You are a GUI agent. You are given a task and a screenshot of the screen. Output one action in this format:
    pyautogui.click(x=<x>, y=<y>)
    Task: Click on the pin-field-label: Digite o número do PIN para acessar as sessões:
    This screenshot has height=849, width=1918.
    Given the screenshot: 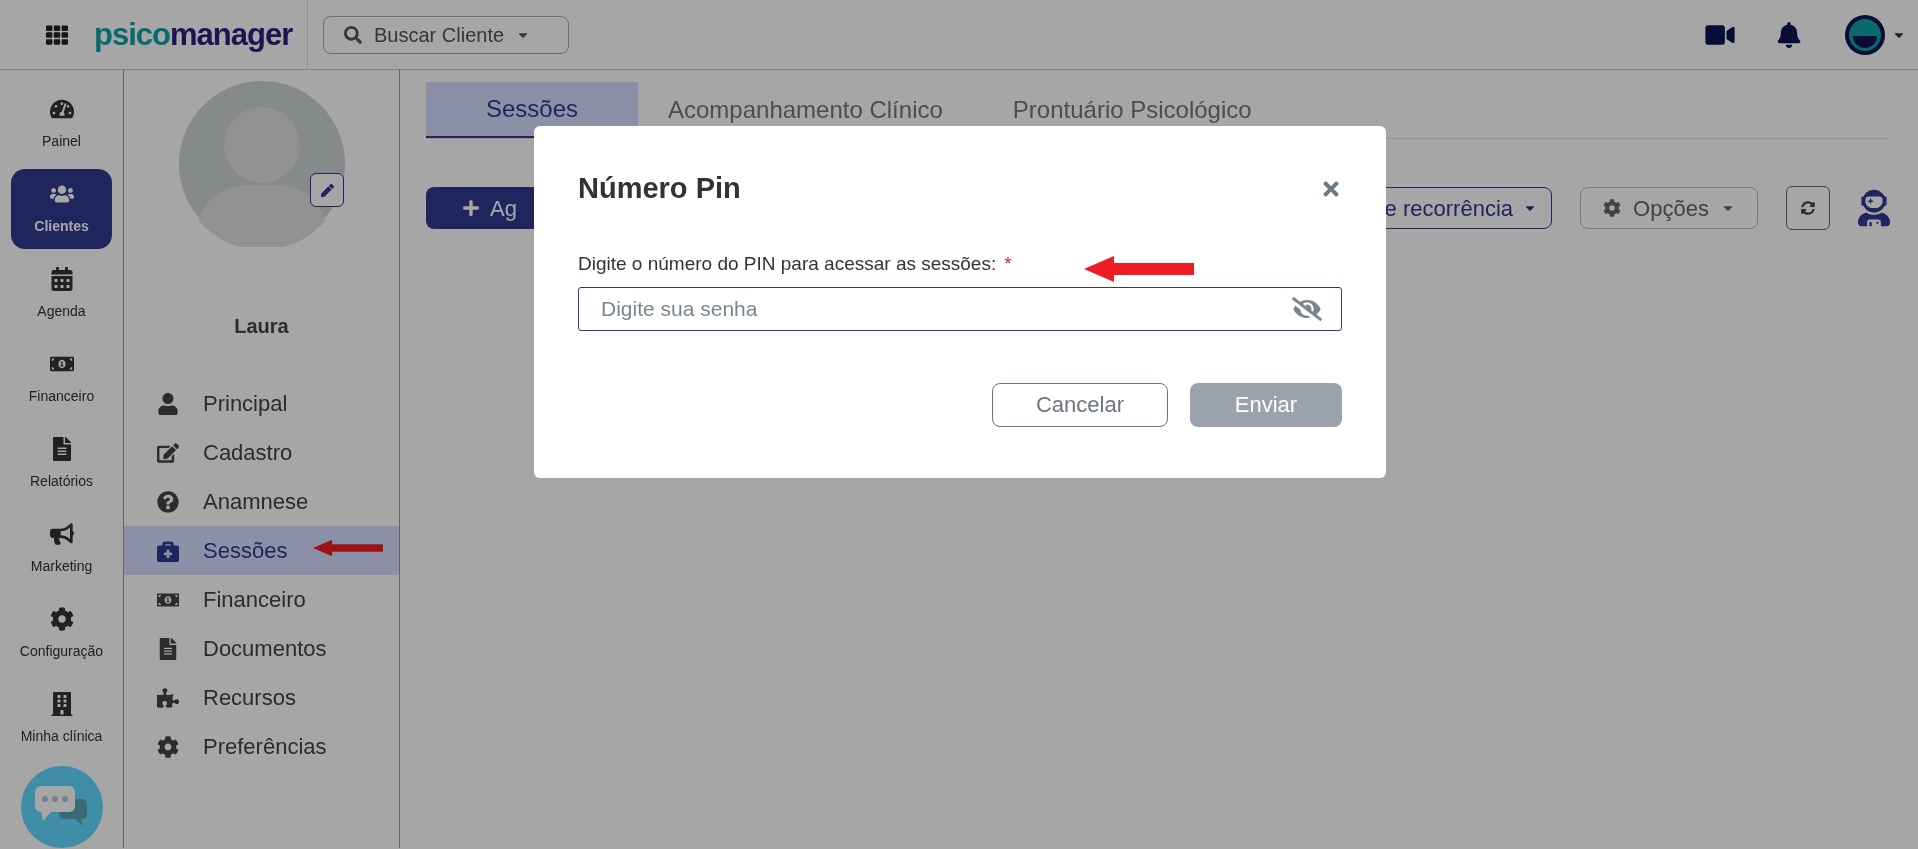 What is the action you would take?
    pyautogui.click(x=787, y=264)
    